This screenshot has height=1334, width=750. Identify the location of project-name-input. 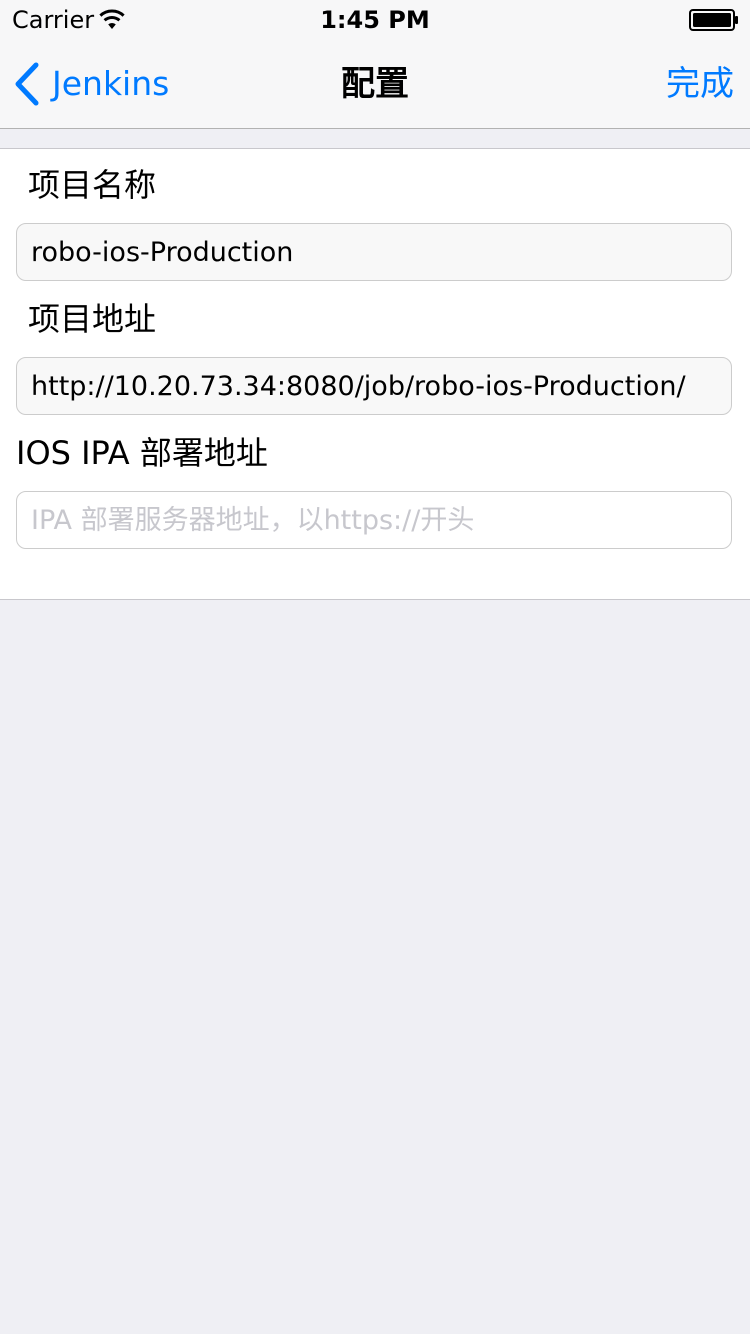
(374, 252).